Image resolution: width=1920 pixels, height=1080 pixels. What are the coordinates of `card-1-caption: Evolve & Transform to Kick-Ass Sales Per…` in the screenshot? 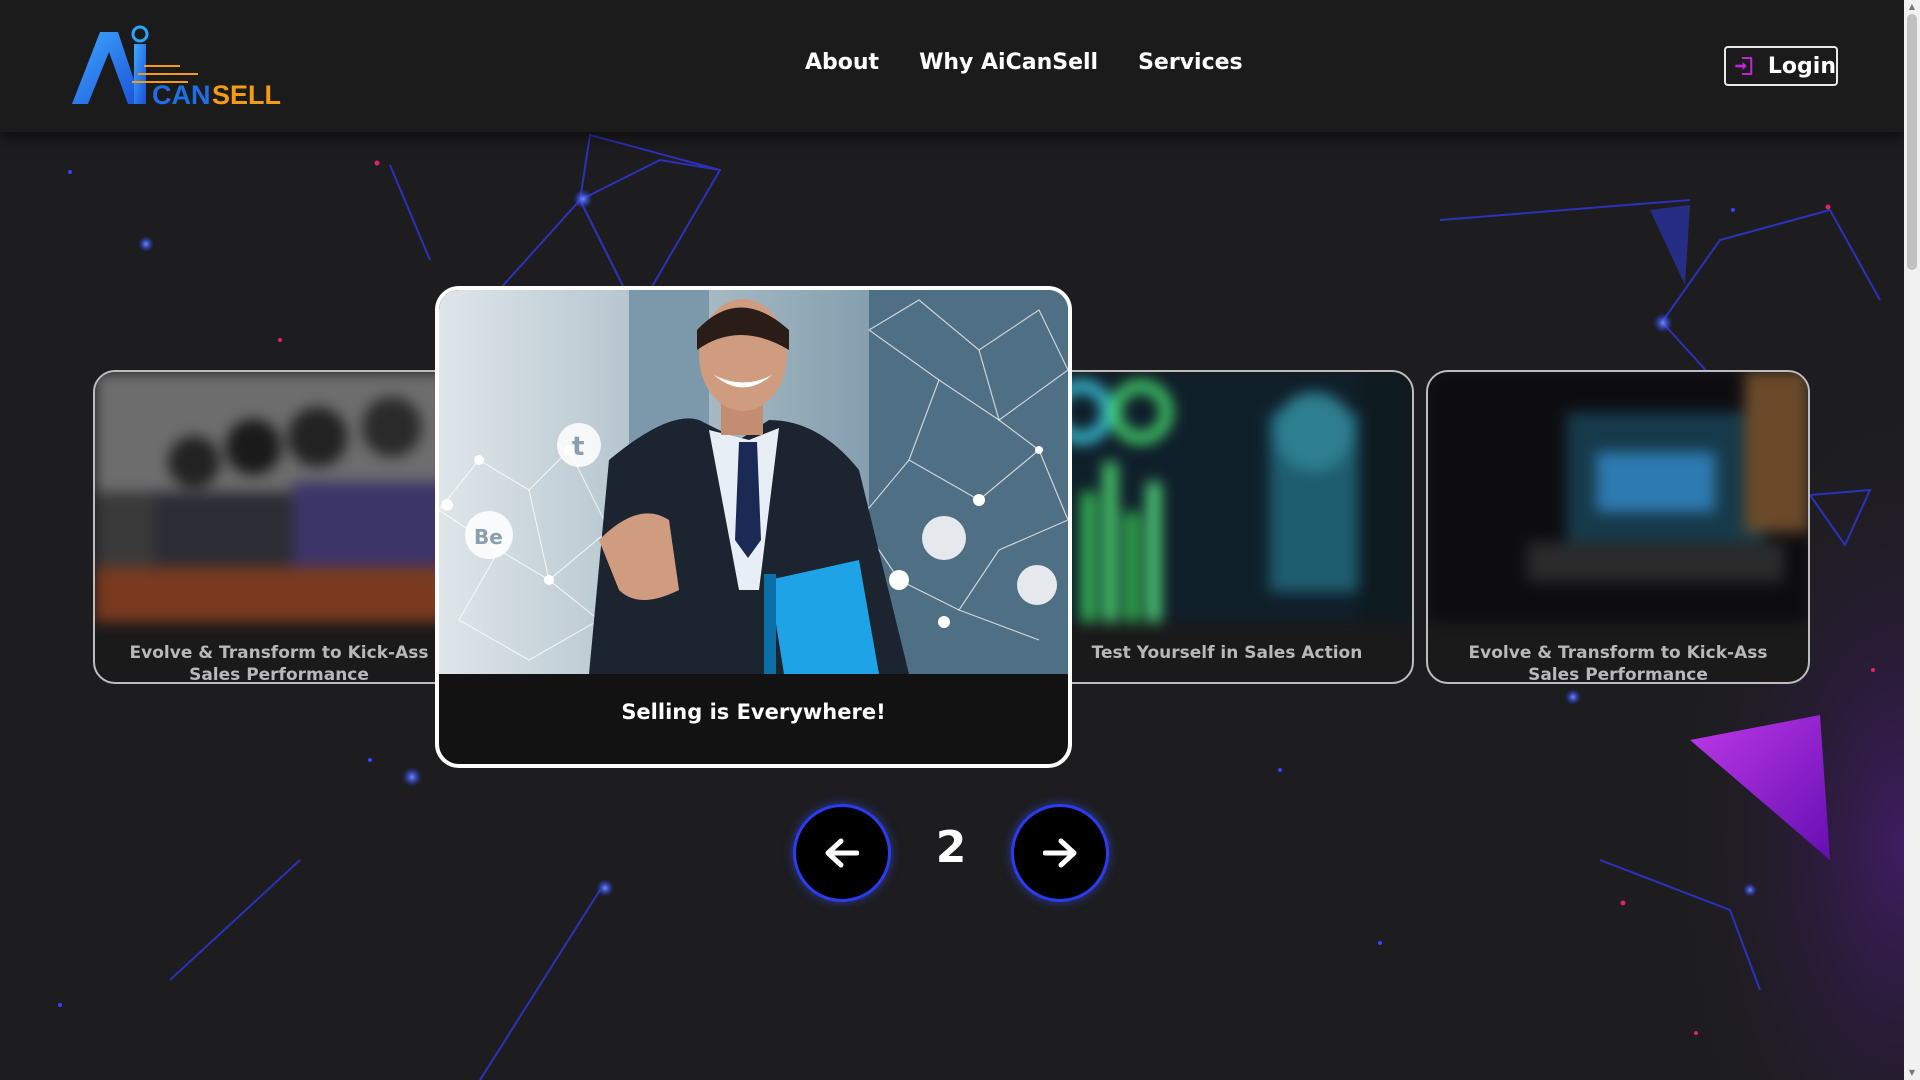 It's located at (279, 663).